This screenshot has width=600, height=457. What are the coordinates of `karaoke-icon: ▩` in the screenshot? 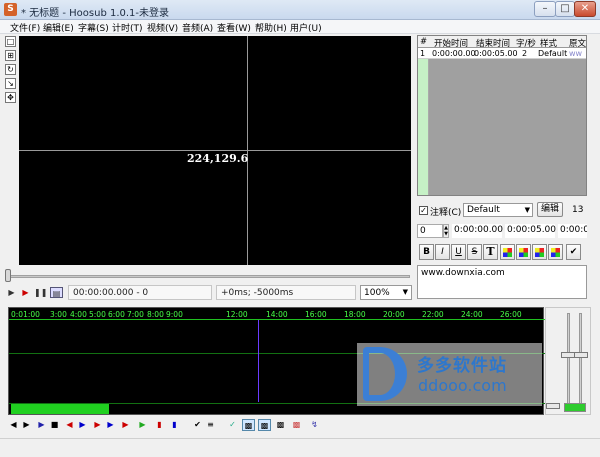 It's located at (280, 425).